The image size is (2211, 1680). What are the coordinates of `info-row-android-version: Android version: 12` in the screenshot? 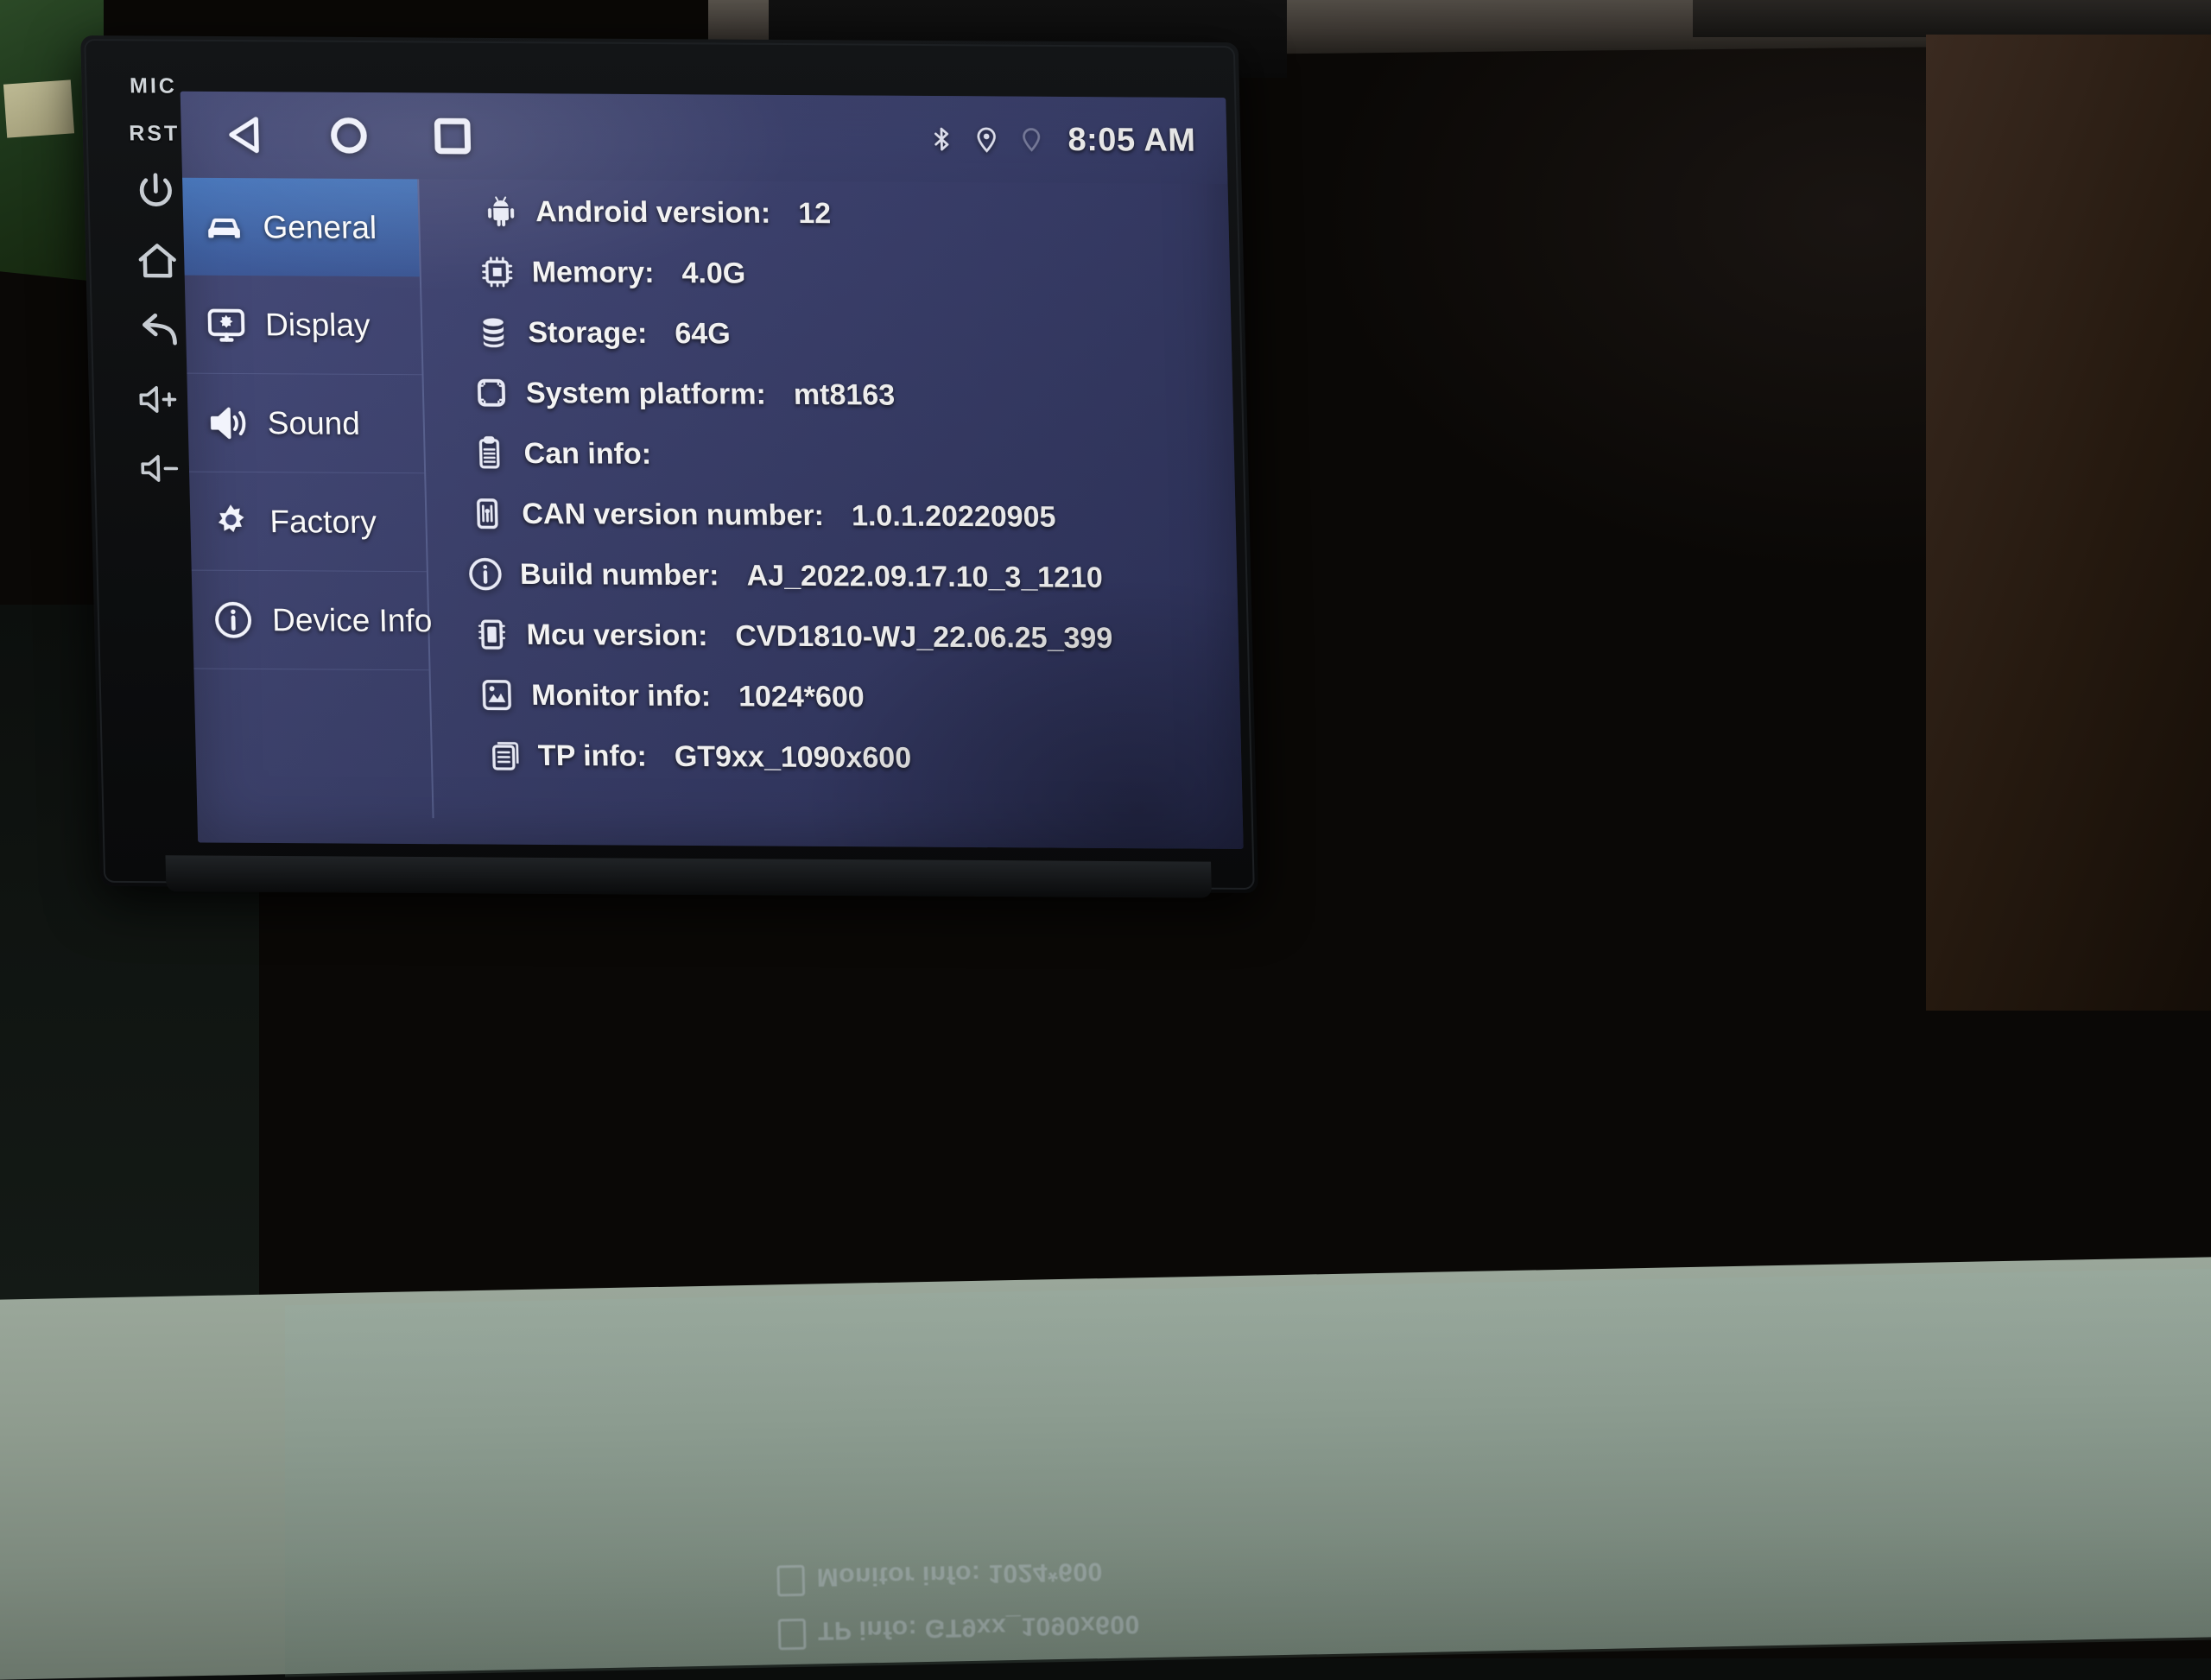 It's located at (830, 213).